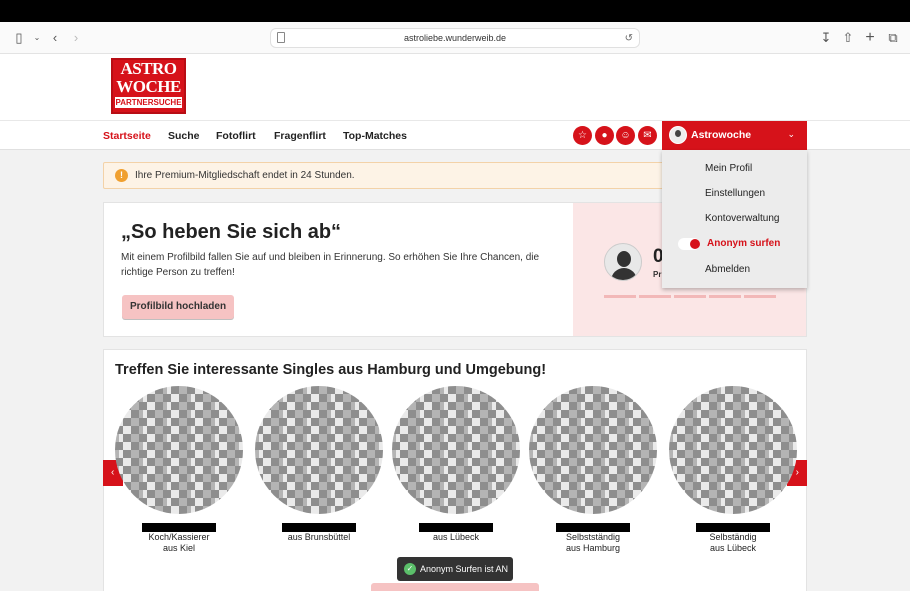  I want to click on nav-item-suche: Suche, so click(184, 136).